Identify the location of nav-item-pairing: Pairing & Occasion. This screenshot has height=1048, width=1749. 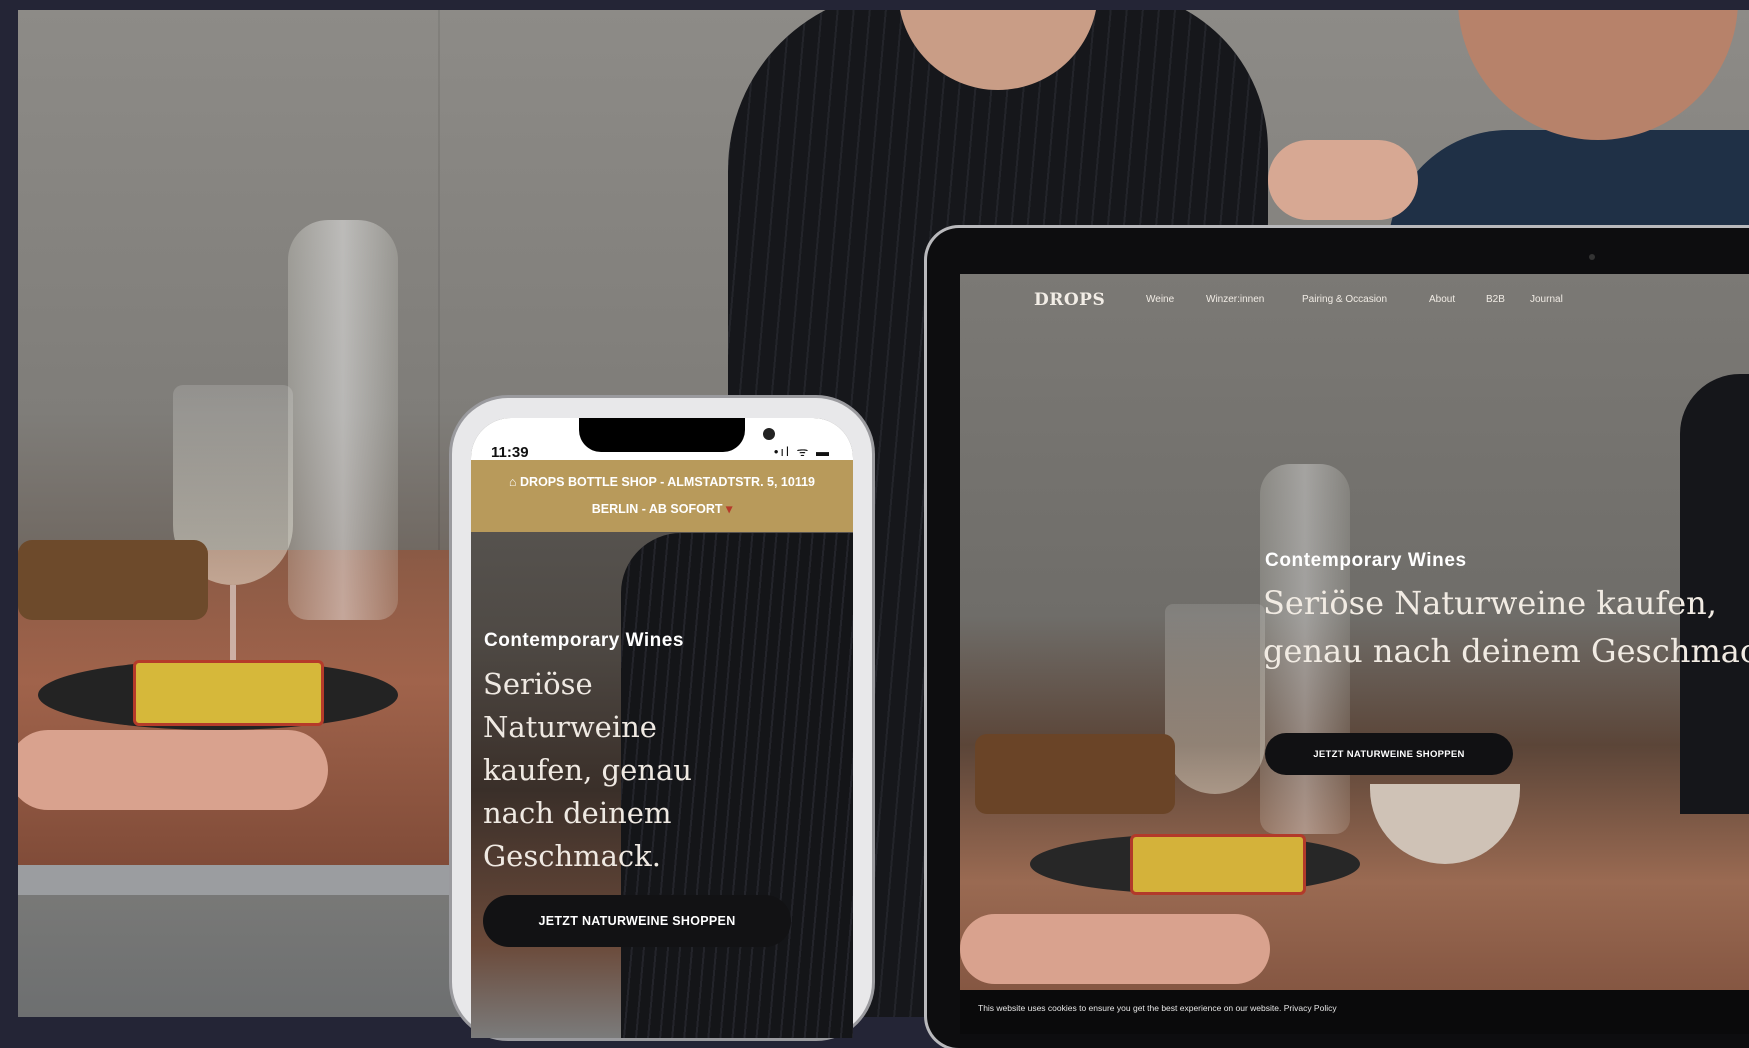
(1344, 299).